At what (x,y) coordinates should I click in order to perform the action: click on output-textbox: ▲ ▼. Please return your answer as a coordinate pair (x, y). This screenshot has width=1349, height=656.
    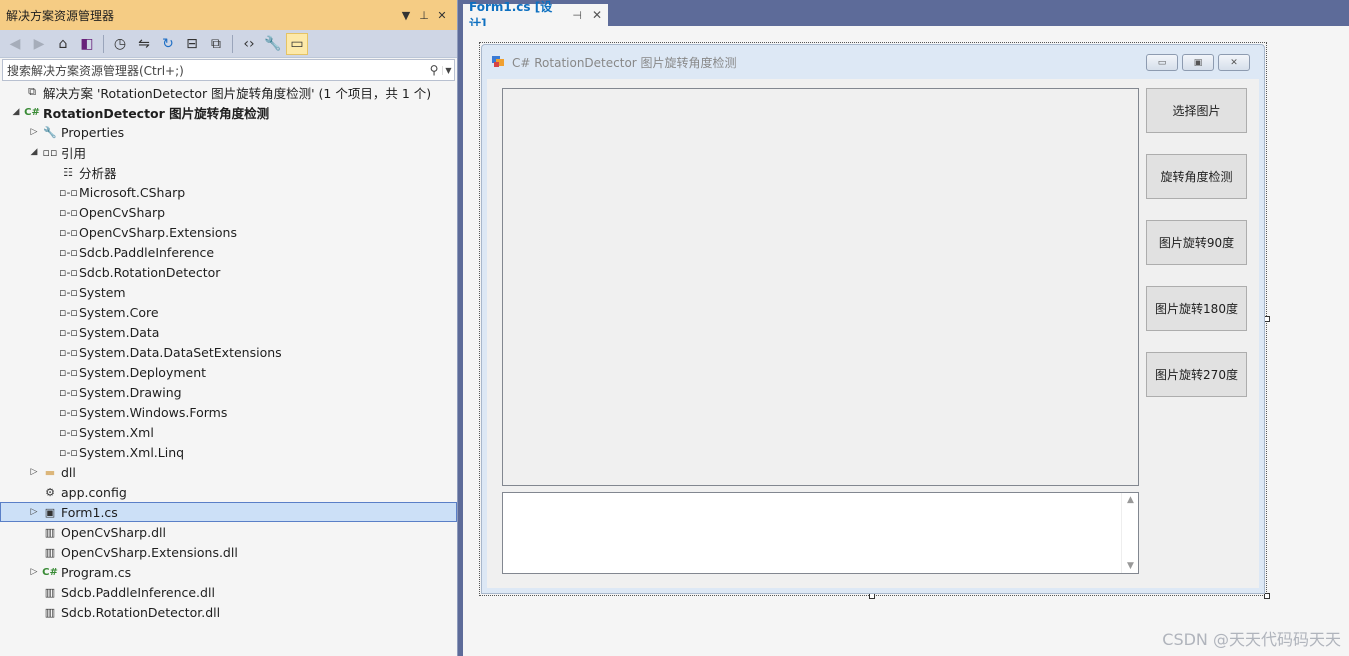
    Looking at the image, I should click on (820, 533).